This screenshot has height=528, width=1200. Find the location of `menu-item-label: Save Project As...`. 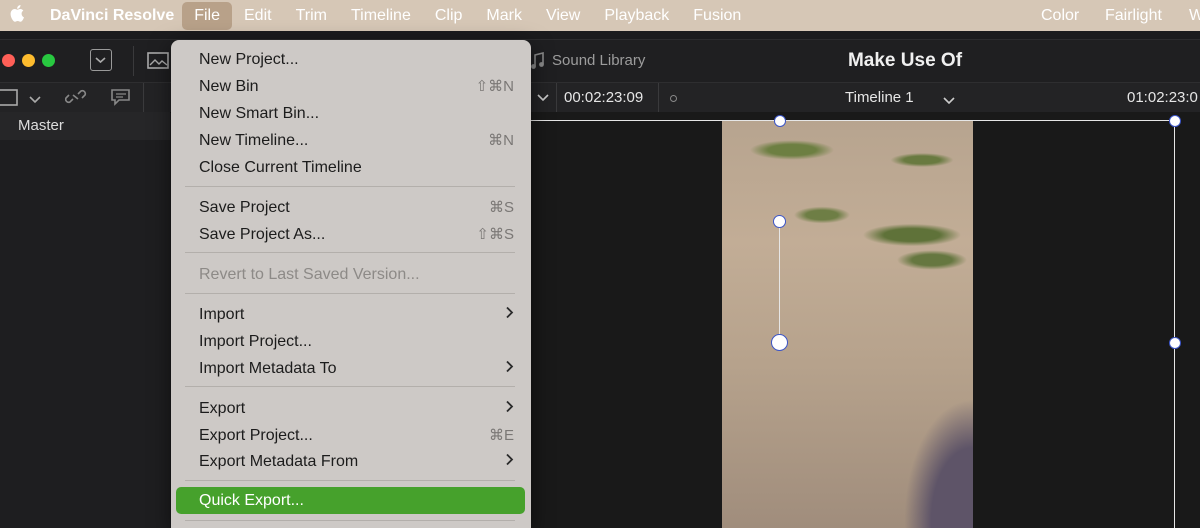

menu-item-label: Save Project As... is located at coordinates (262, 234).